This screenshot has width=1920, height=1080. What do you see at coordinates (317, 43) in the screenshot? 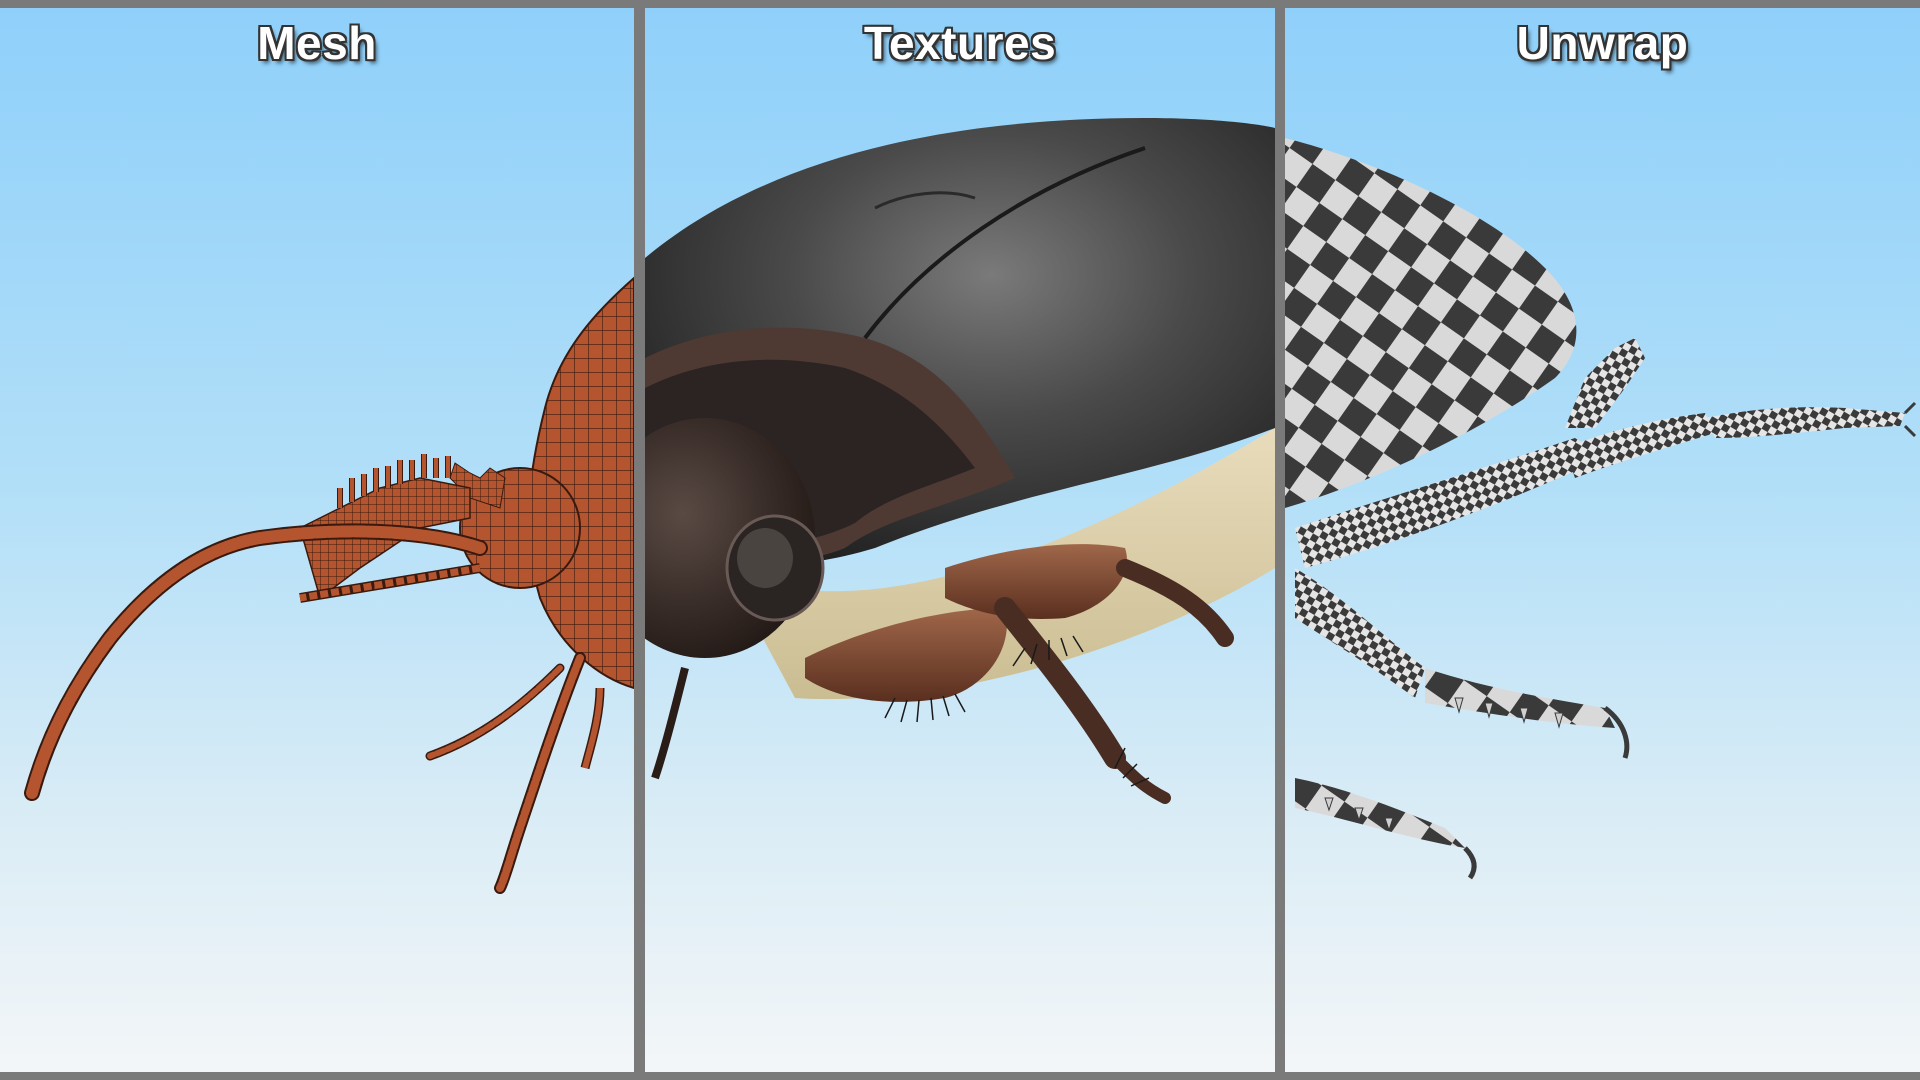
I see `mesh-panel-title: Mesh` at bounding box center [317, 43].